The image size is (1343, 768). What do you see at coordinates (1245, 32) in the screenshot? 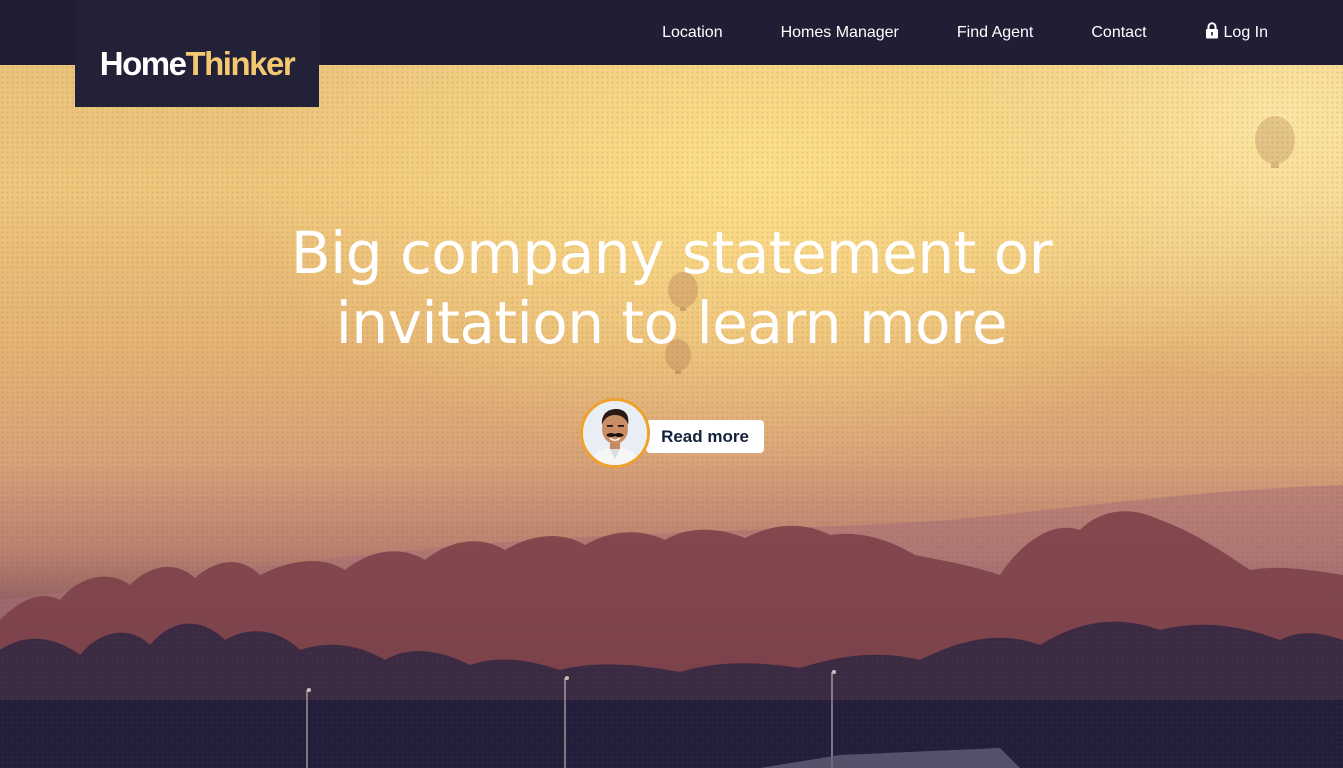
I see `nav-login-label: Log In` at bounding box center [1245, 32].